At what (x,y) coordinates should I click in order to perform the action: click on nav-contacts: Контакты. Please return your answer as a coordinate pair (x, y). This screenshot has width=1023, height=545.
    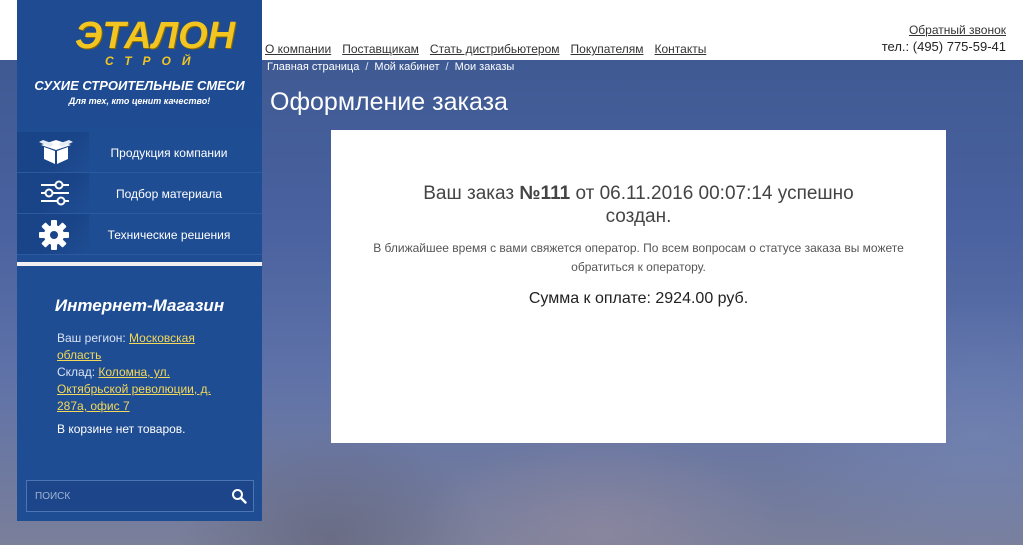
    Looking at the image, I should click on (681, 49).